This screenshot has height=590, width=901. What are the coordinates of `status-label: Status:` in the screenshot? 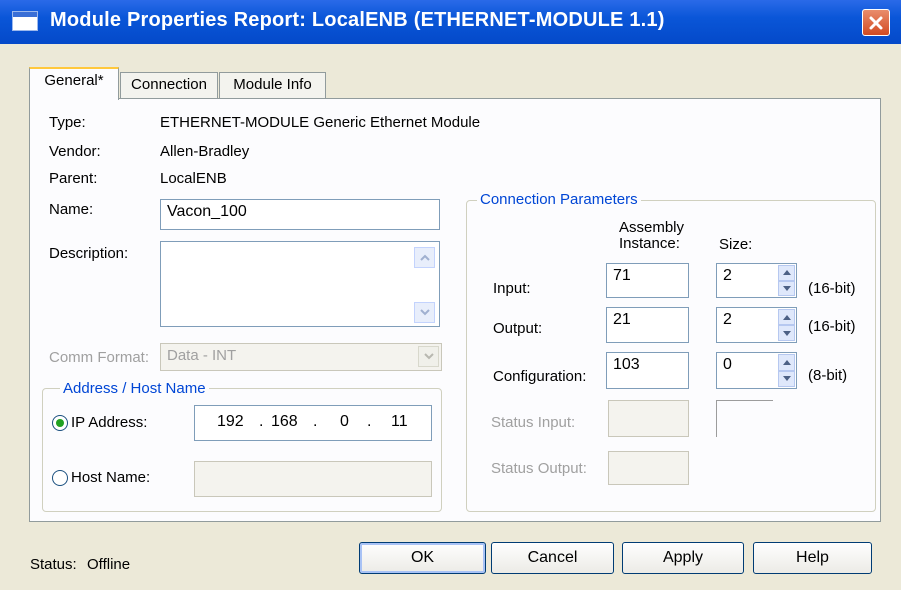 It's located at (53, 564).